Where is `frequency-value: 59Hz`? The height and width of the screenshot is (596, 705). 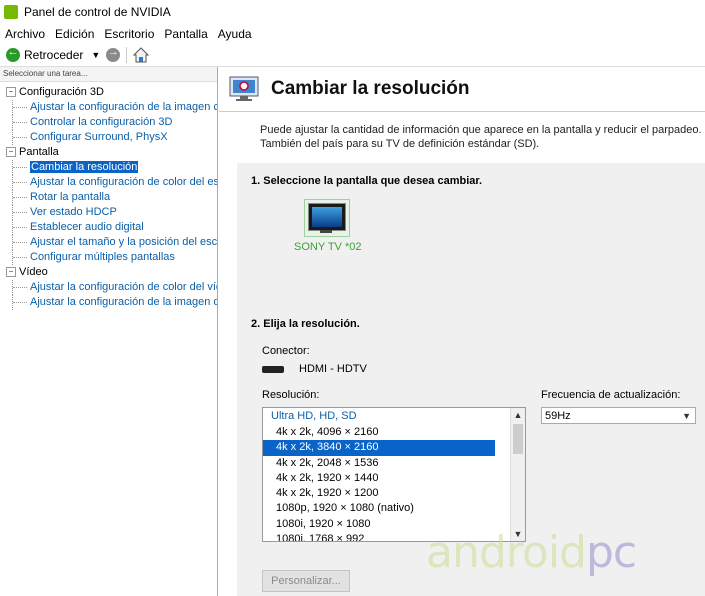 frequency-value: 59Hz is located at coordinates (558, 416).